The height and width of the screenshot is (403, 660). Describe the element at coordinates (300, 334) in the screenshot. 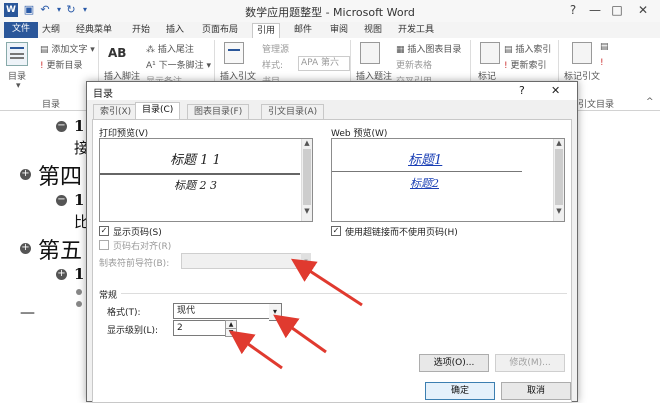

I see `arrow-to-formats` at that location.